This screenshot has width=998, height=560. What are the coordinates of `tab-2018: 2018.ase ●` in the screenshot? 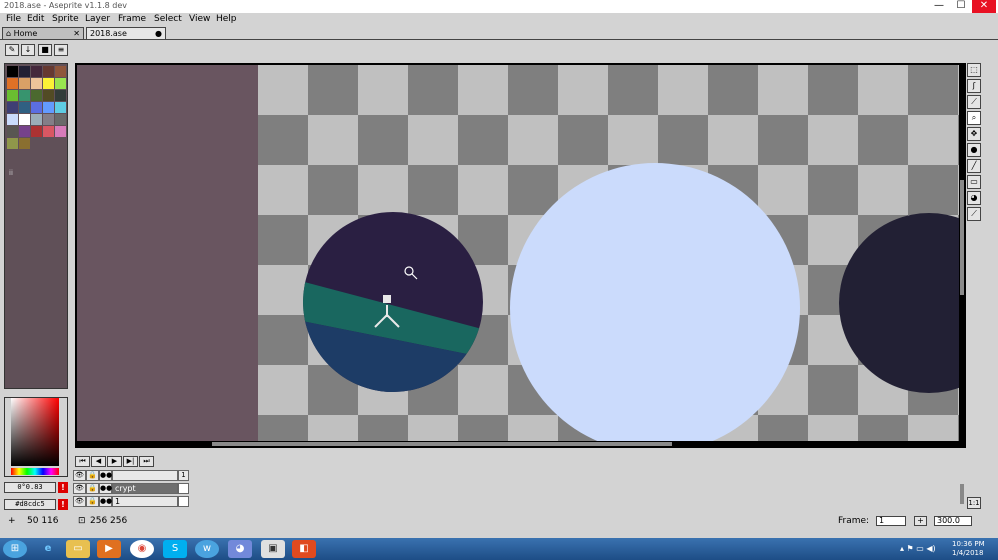 It's located at (126, 33).